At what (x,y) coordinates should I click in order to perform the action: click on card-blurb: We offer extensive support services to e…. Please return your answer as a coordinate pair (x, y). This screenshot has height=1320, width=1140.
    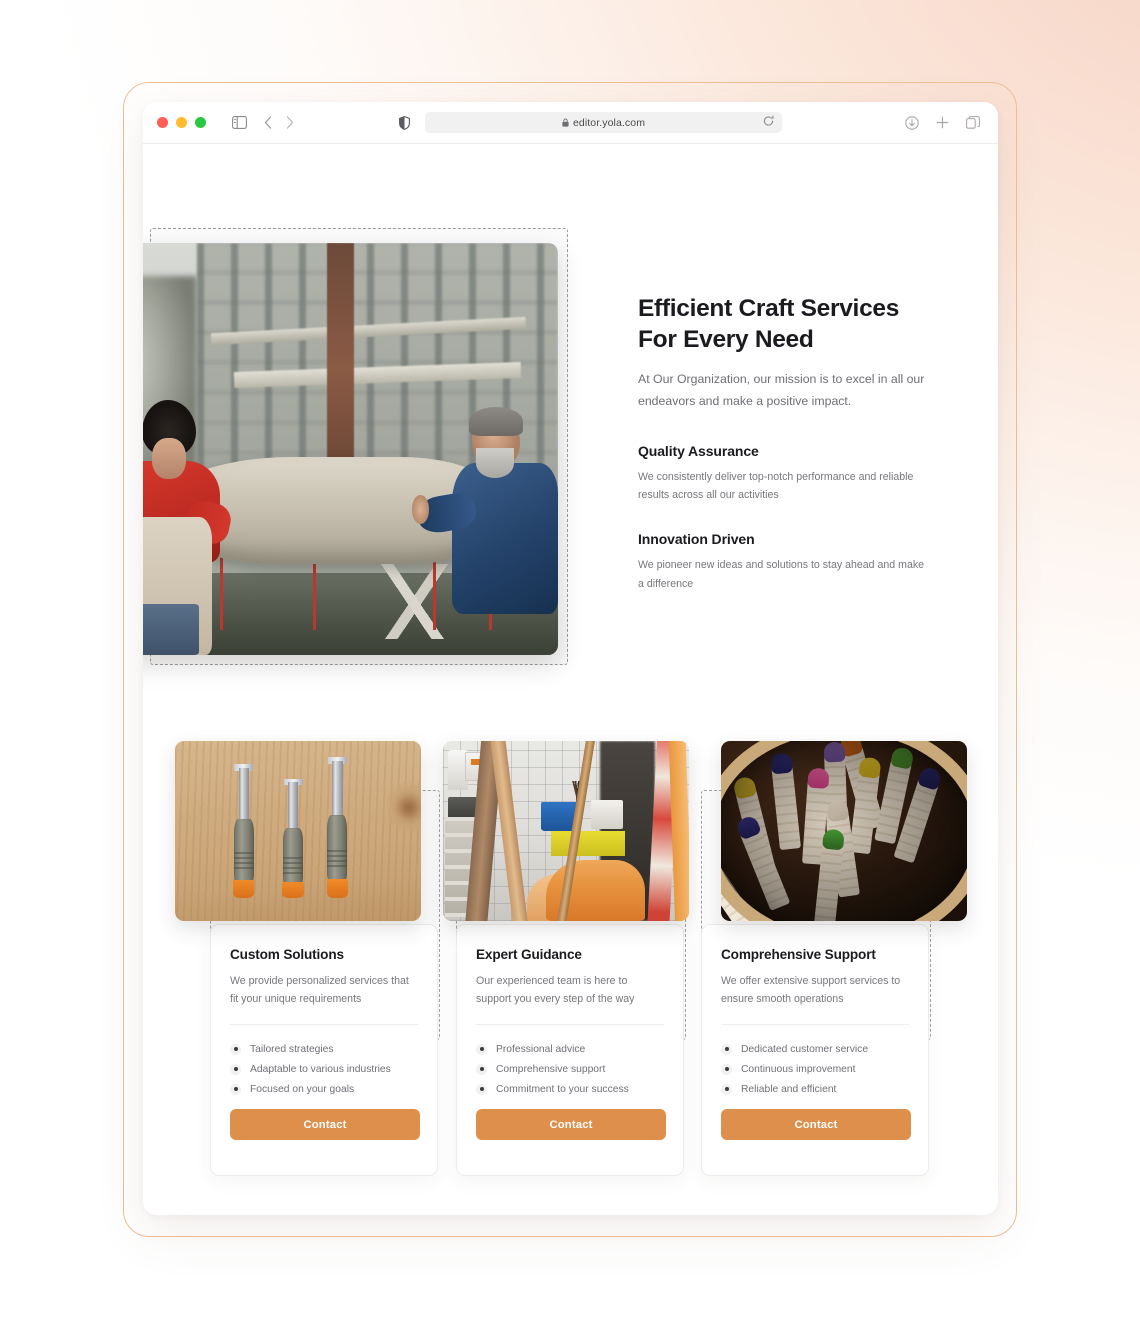
    Looking at the image, I should click on (811, 990).